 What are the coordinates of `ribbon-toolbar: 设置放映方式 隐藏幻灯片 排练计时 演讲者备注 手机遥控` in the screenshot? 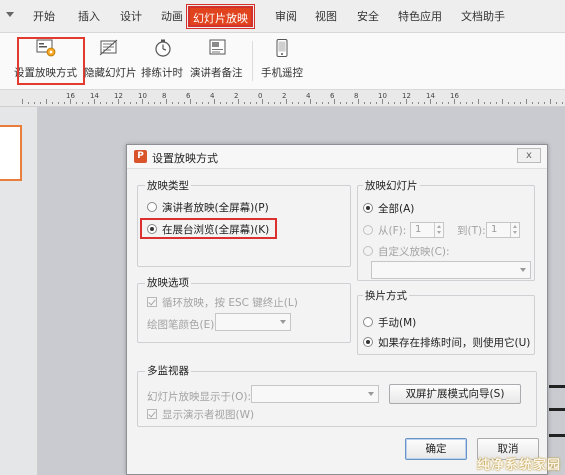 It's located at (282, 61).